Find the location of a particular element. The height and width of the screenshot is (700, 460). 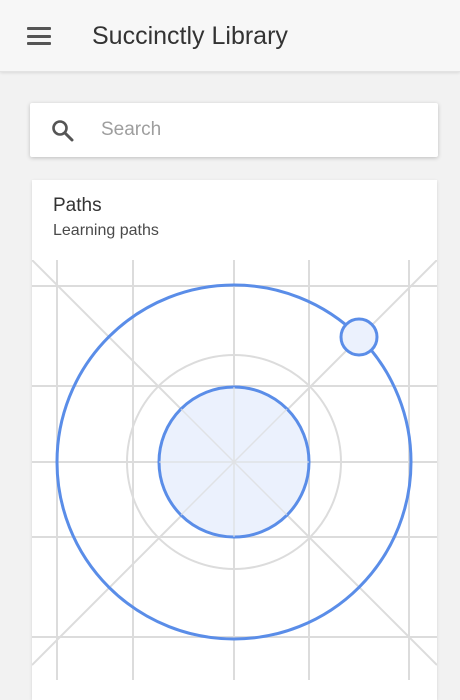

hamburger-menu-icon is located at coordinates (39, 36).